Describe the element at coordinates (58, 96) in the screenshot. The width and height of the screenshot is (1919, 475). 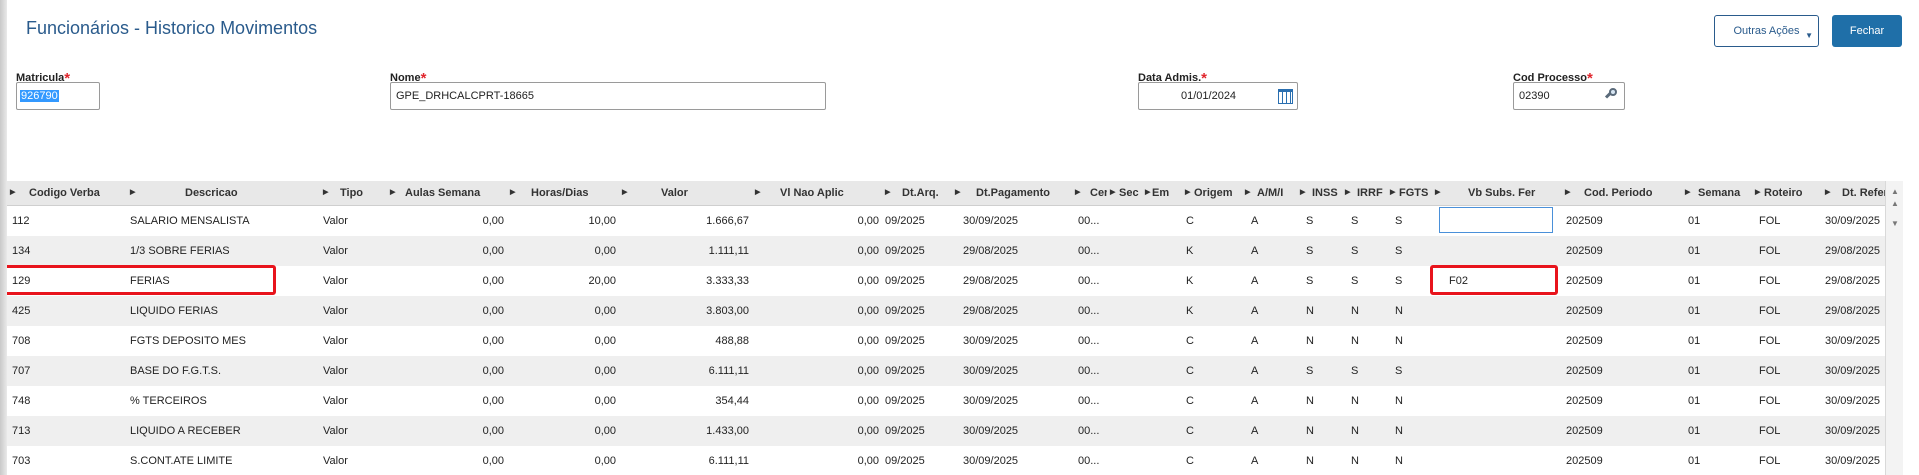
I see `matricula-field: 926790` at that location.